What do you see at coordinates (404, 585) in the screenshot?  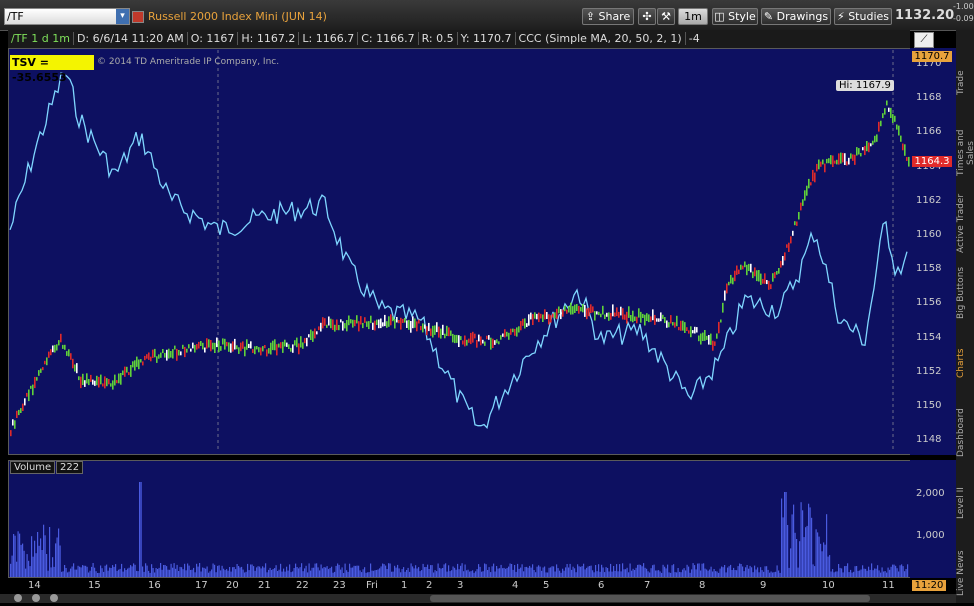 I see `time-tick-label: 1` at bounding box center [404, 585].